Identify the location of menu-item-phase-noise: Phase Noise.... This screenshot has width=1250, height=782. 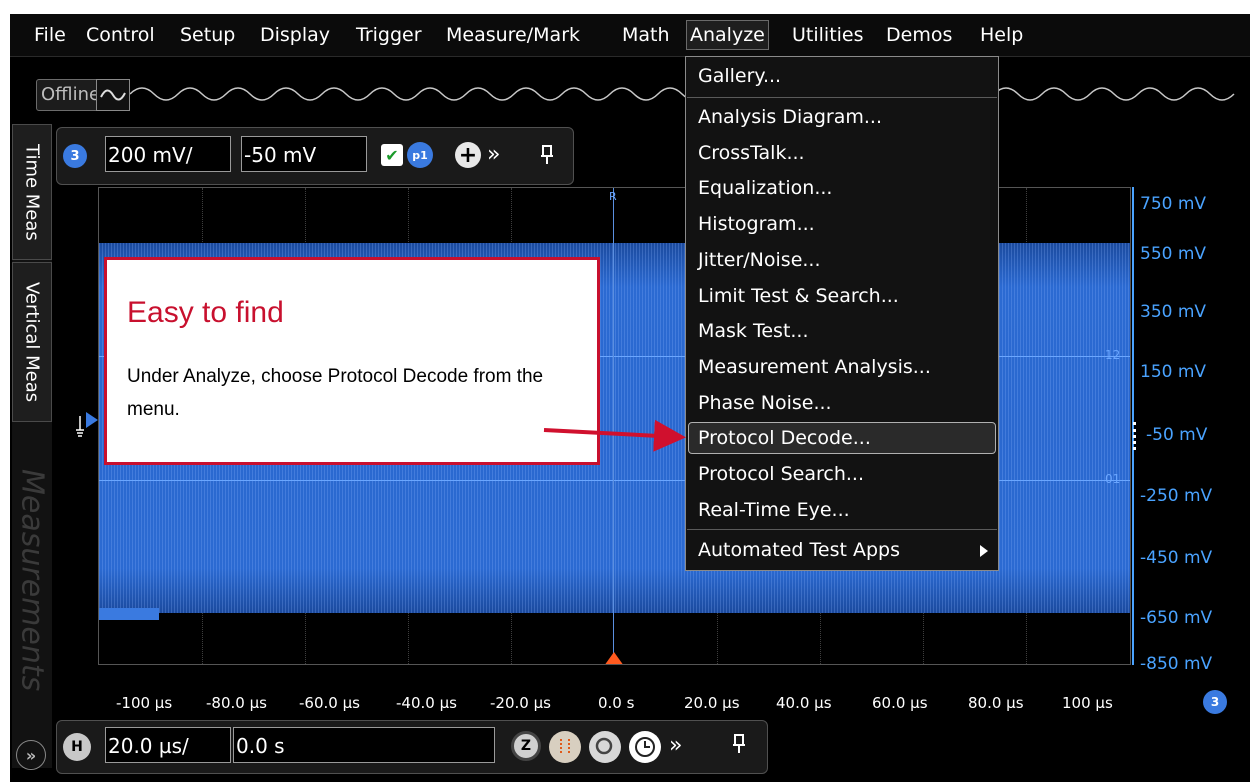
(765, 403).